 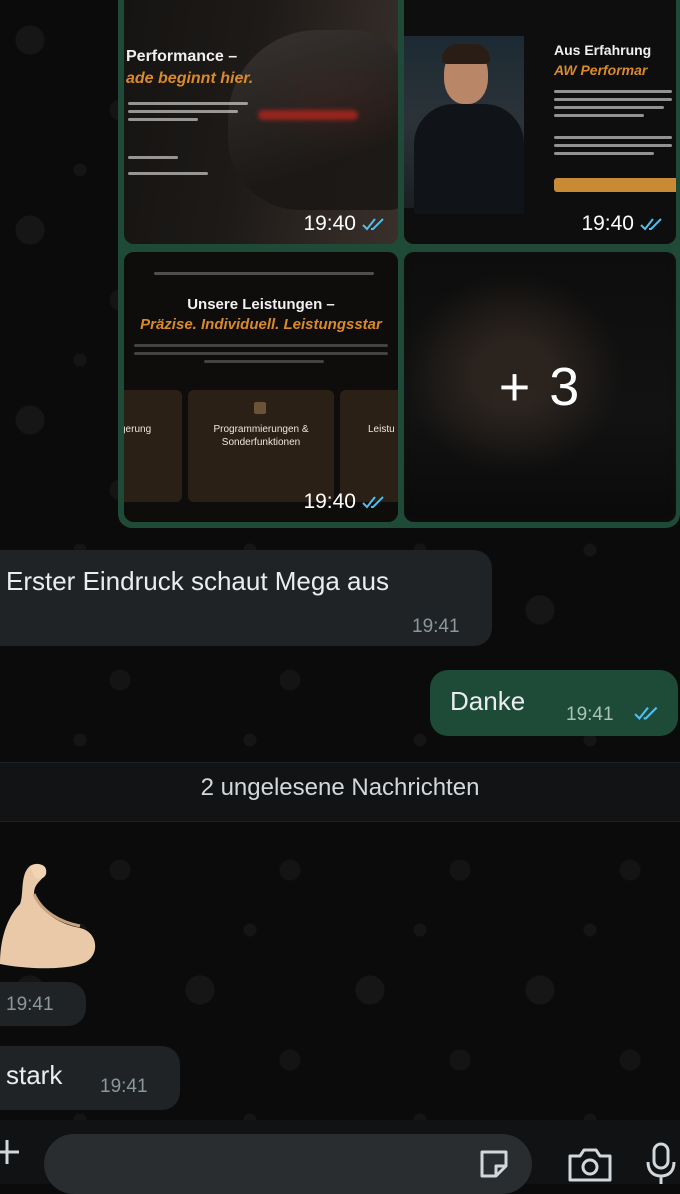 I want to click on camera-icon, so click(x=590, y=1164).